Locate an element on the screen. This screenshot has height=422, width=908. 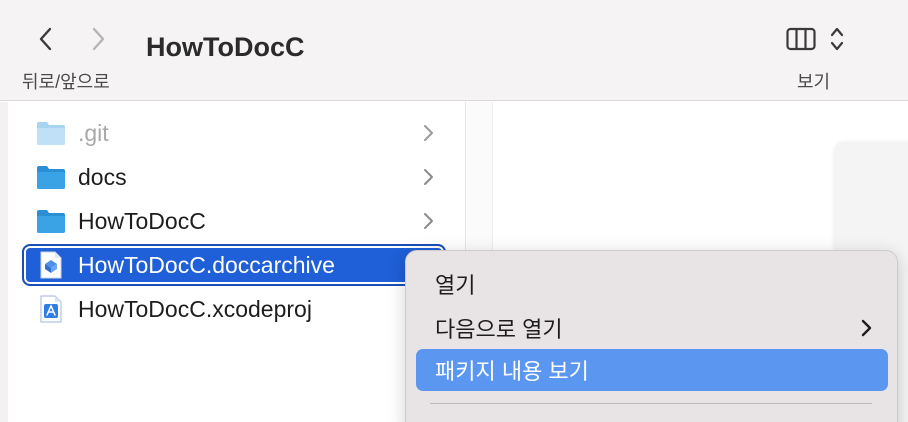
file-name: HowToDocC.doccarchive is located at coordinates (206, 264).